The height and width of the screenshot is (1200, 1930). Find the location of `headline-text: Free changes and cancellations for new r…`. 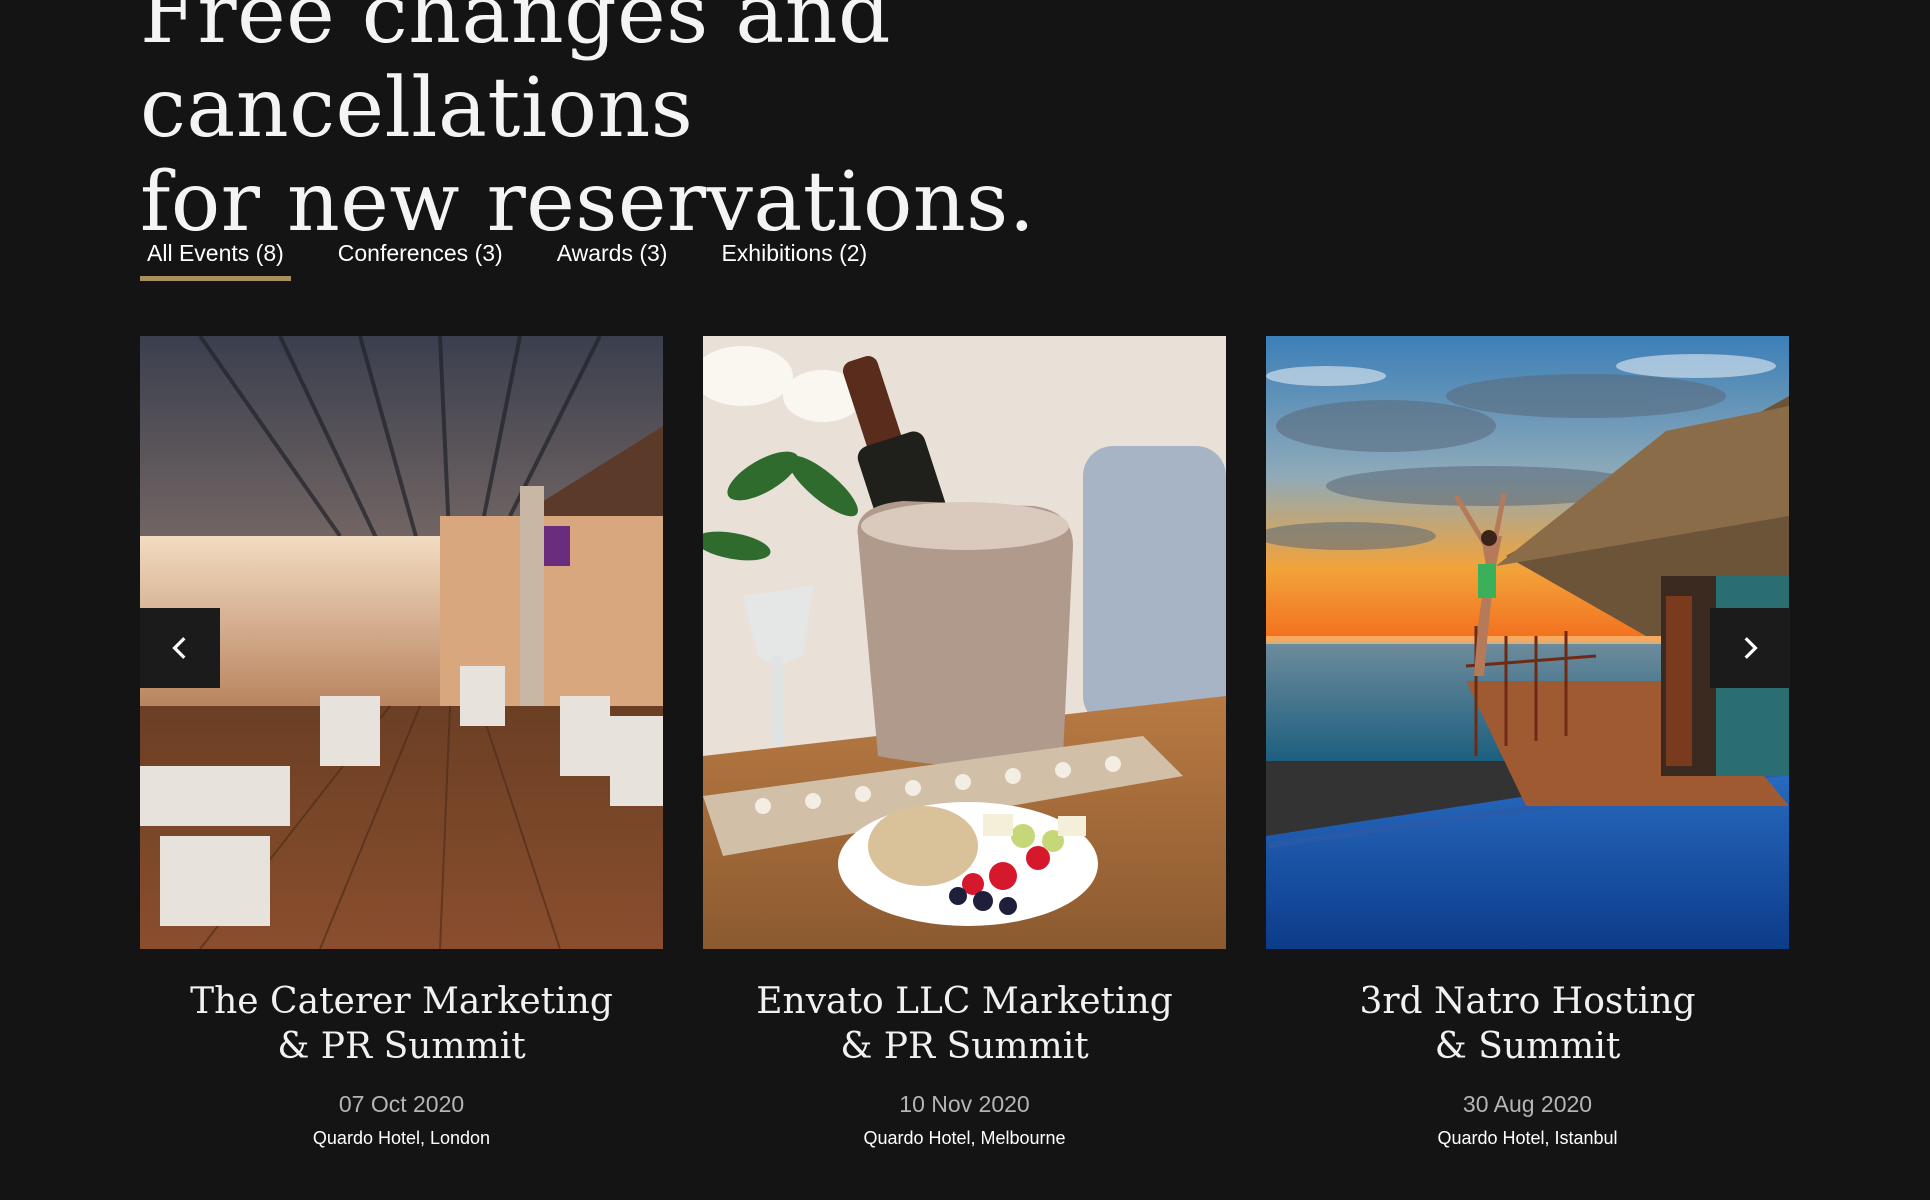

headline-text: Free changes and cancellations for new r… is located at coordinates (588, 125).